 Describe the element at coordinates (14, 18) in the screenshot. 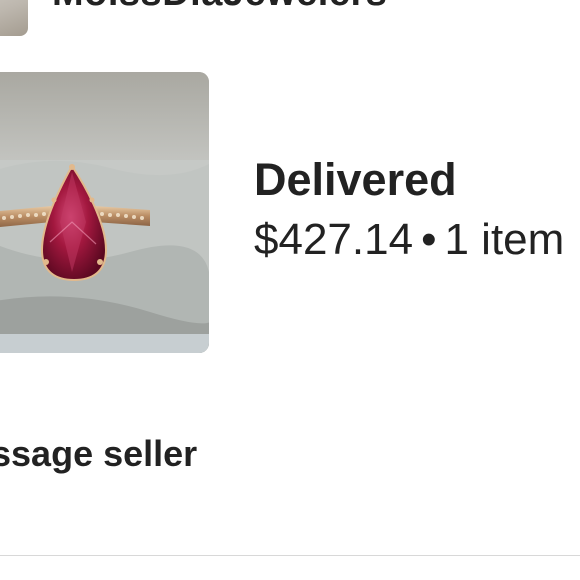

I see `shop-avatar` at that location.